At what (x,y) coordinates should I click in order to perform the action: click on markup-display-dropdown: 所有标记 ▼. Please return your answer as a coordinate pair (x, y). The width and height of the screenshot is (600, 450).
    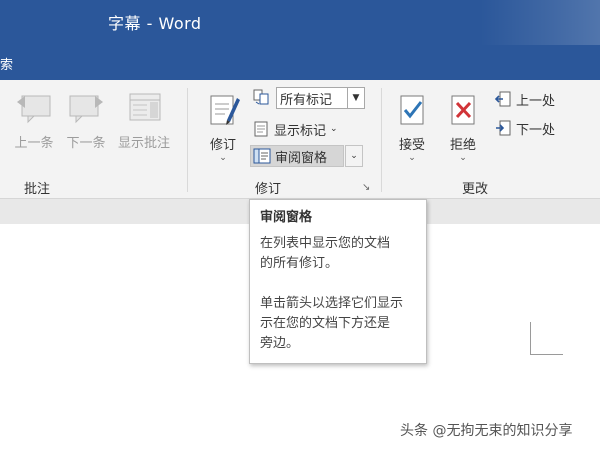
    Looking at the image, I should click on (320, 98).